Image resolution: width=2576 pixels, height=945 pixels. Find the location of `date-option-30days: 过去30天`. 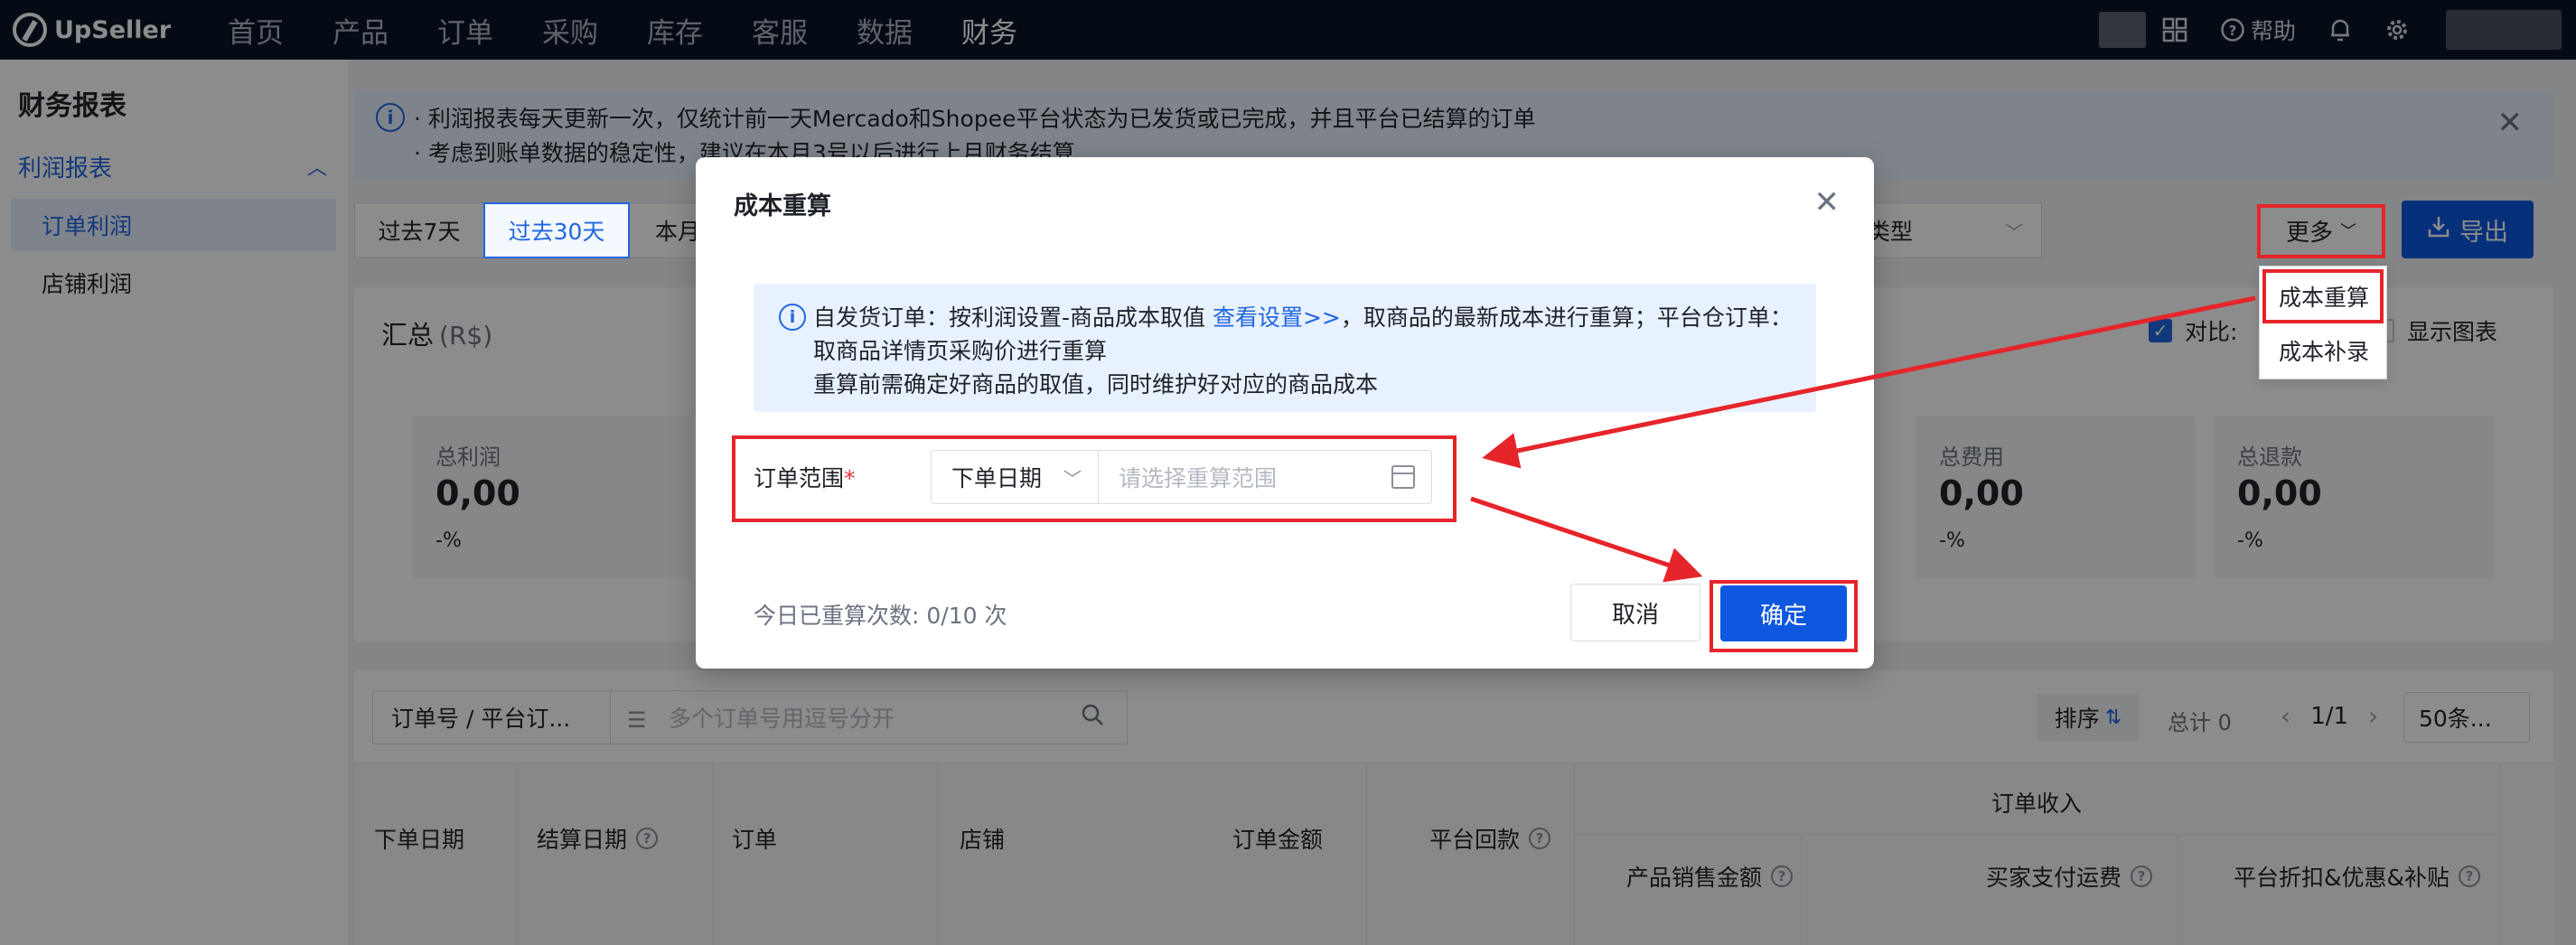

date-option-30days: 过去30天 is located at coordinates (556, 230).